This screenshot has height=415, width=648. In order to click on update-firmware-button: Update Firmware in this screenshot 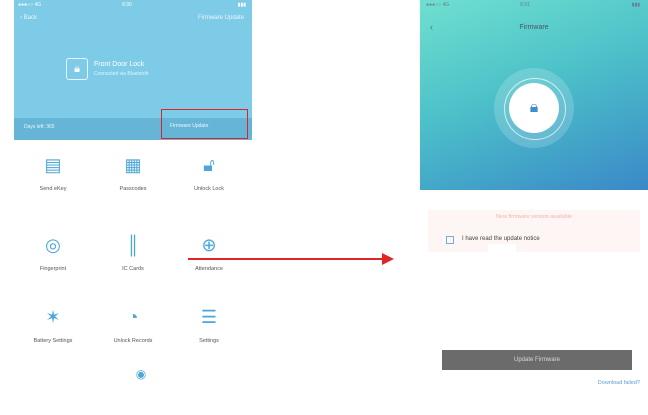, I will do `click(537, 360)`.